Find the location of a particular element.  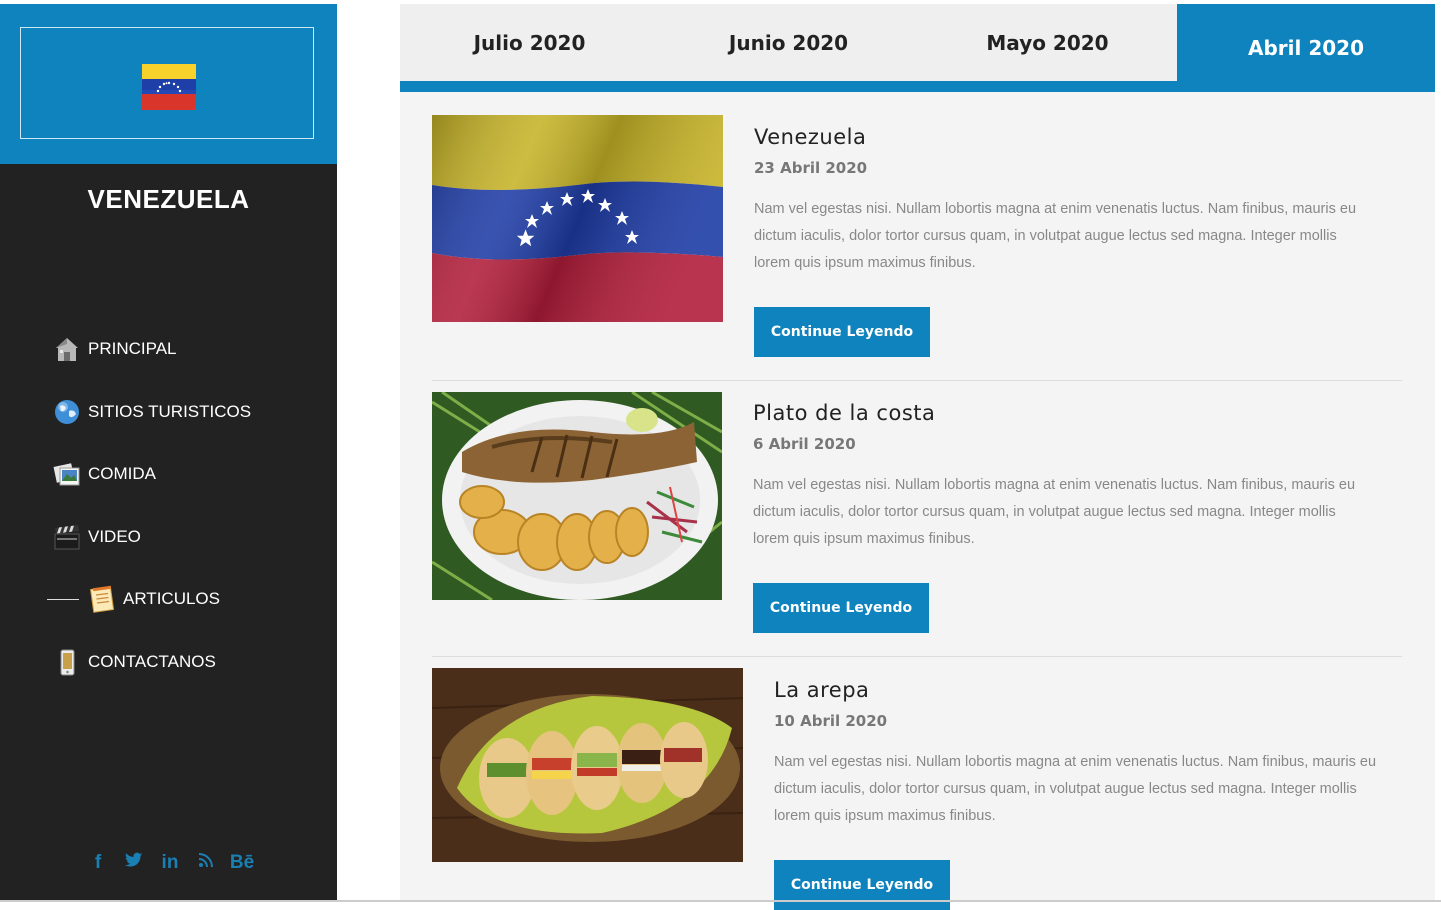

nav-label: ARTICULOS is located at coordinates (171, 598).